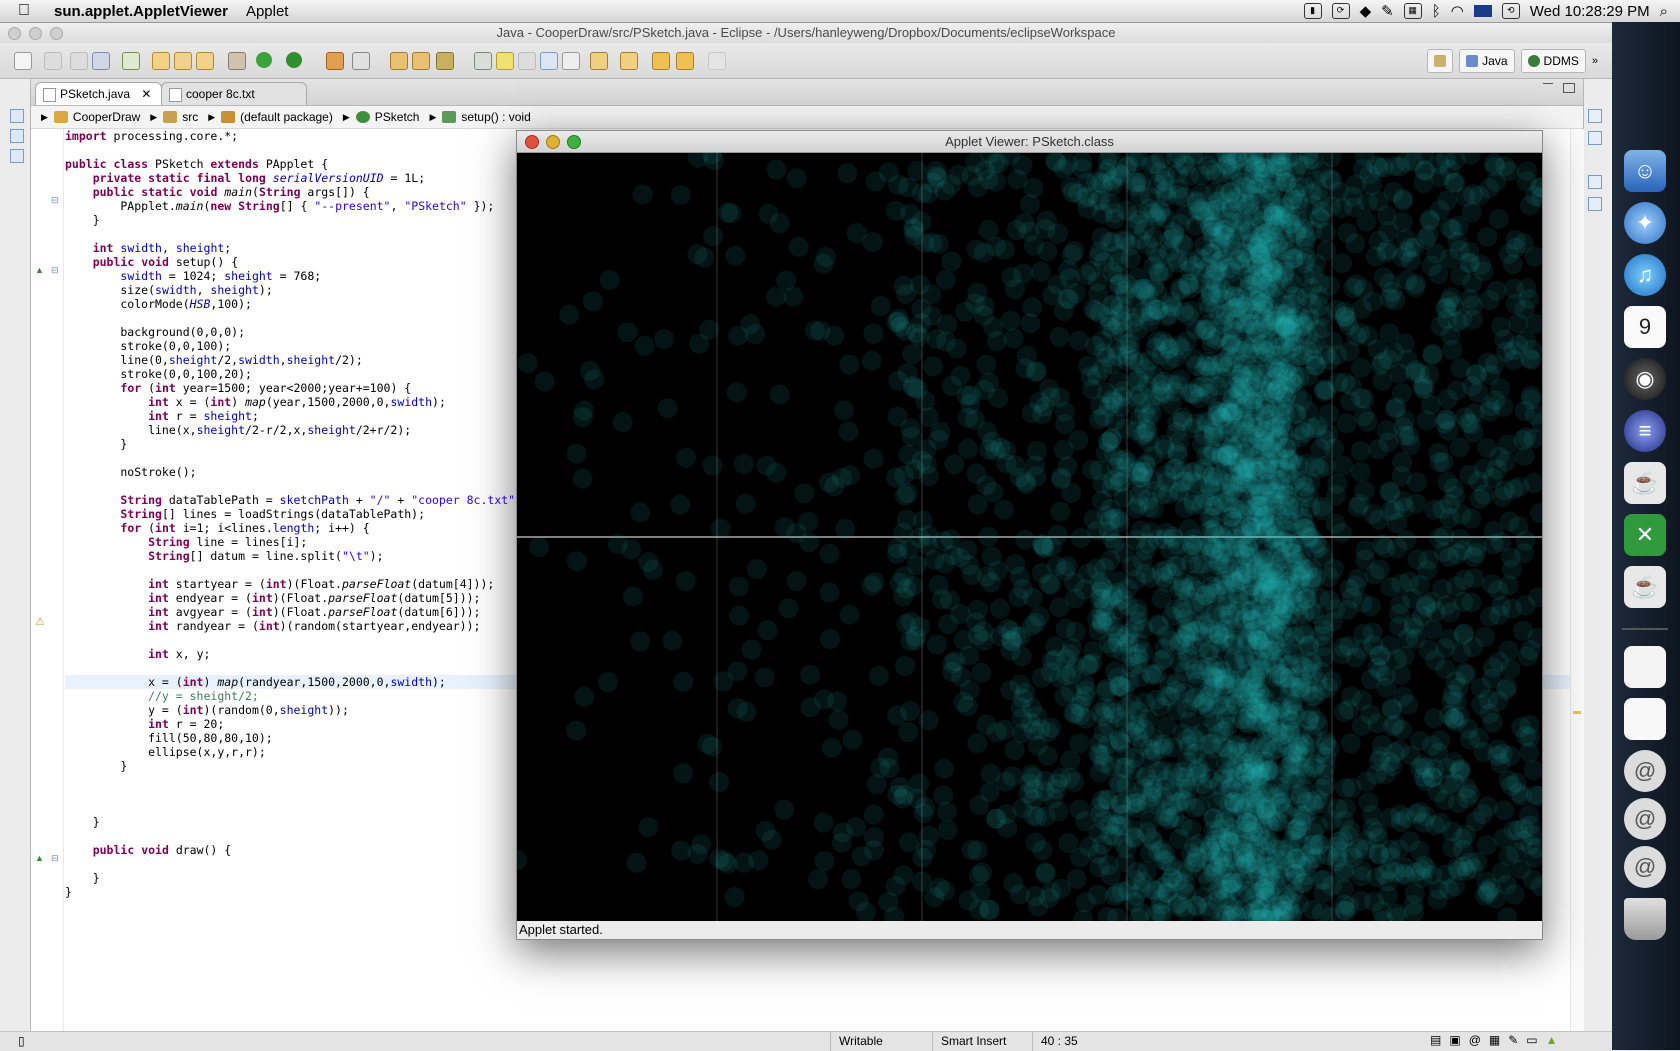 Image resolution: width=1680 pixels, height=1051 pixels. I want to click on print-icon, so click(101, 61).